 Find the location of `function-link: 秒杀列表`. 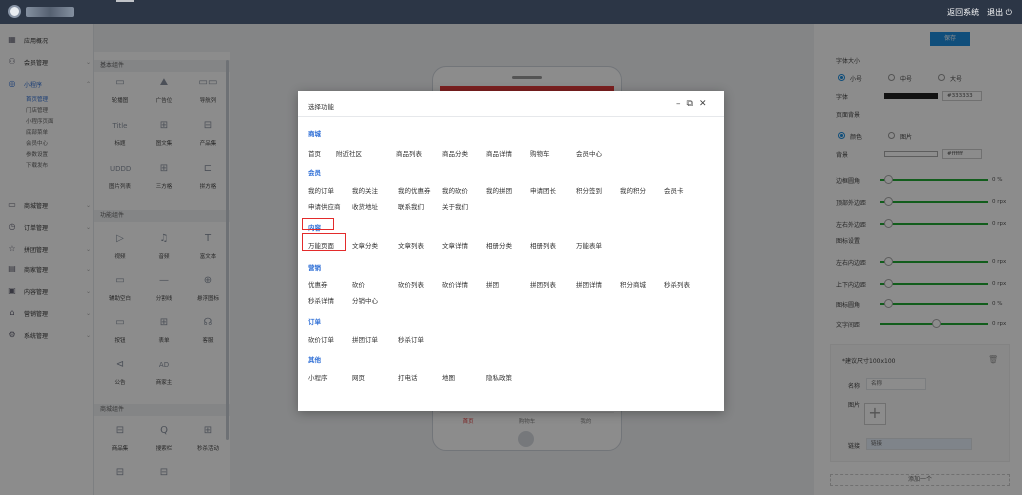

function-link: 秒杀列表 is located at coordinates (677, 284).